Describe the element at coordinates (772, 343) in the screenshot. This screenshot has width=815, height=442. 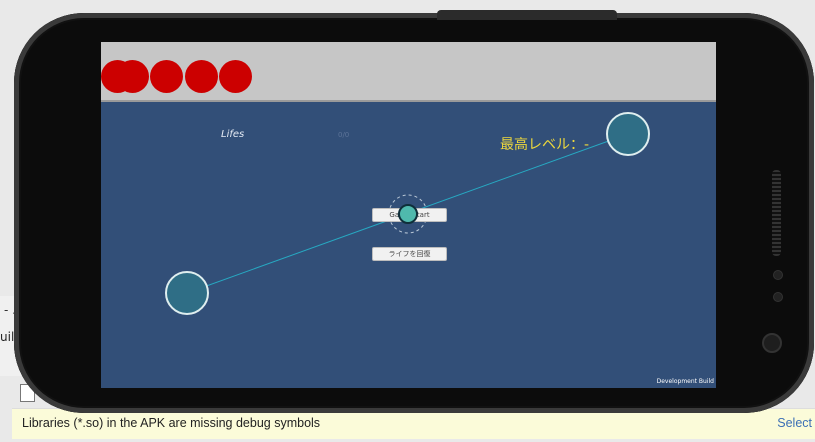
I see `camera-icon` at that location.